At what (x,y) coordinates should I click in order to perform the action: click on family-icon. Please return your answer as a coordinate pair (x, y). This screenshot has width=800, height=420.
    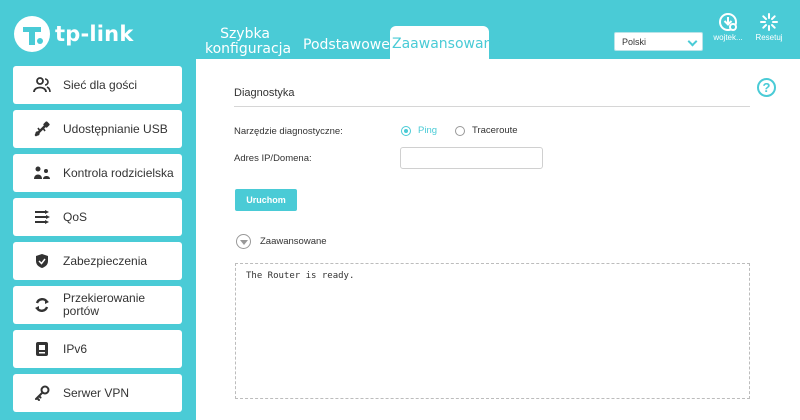
    Looking at the image, I should click on (42, 173).